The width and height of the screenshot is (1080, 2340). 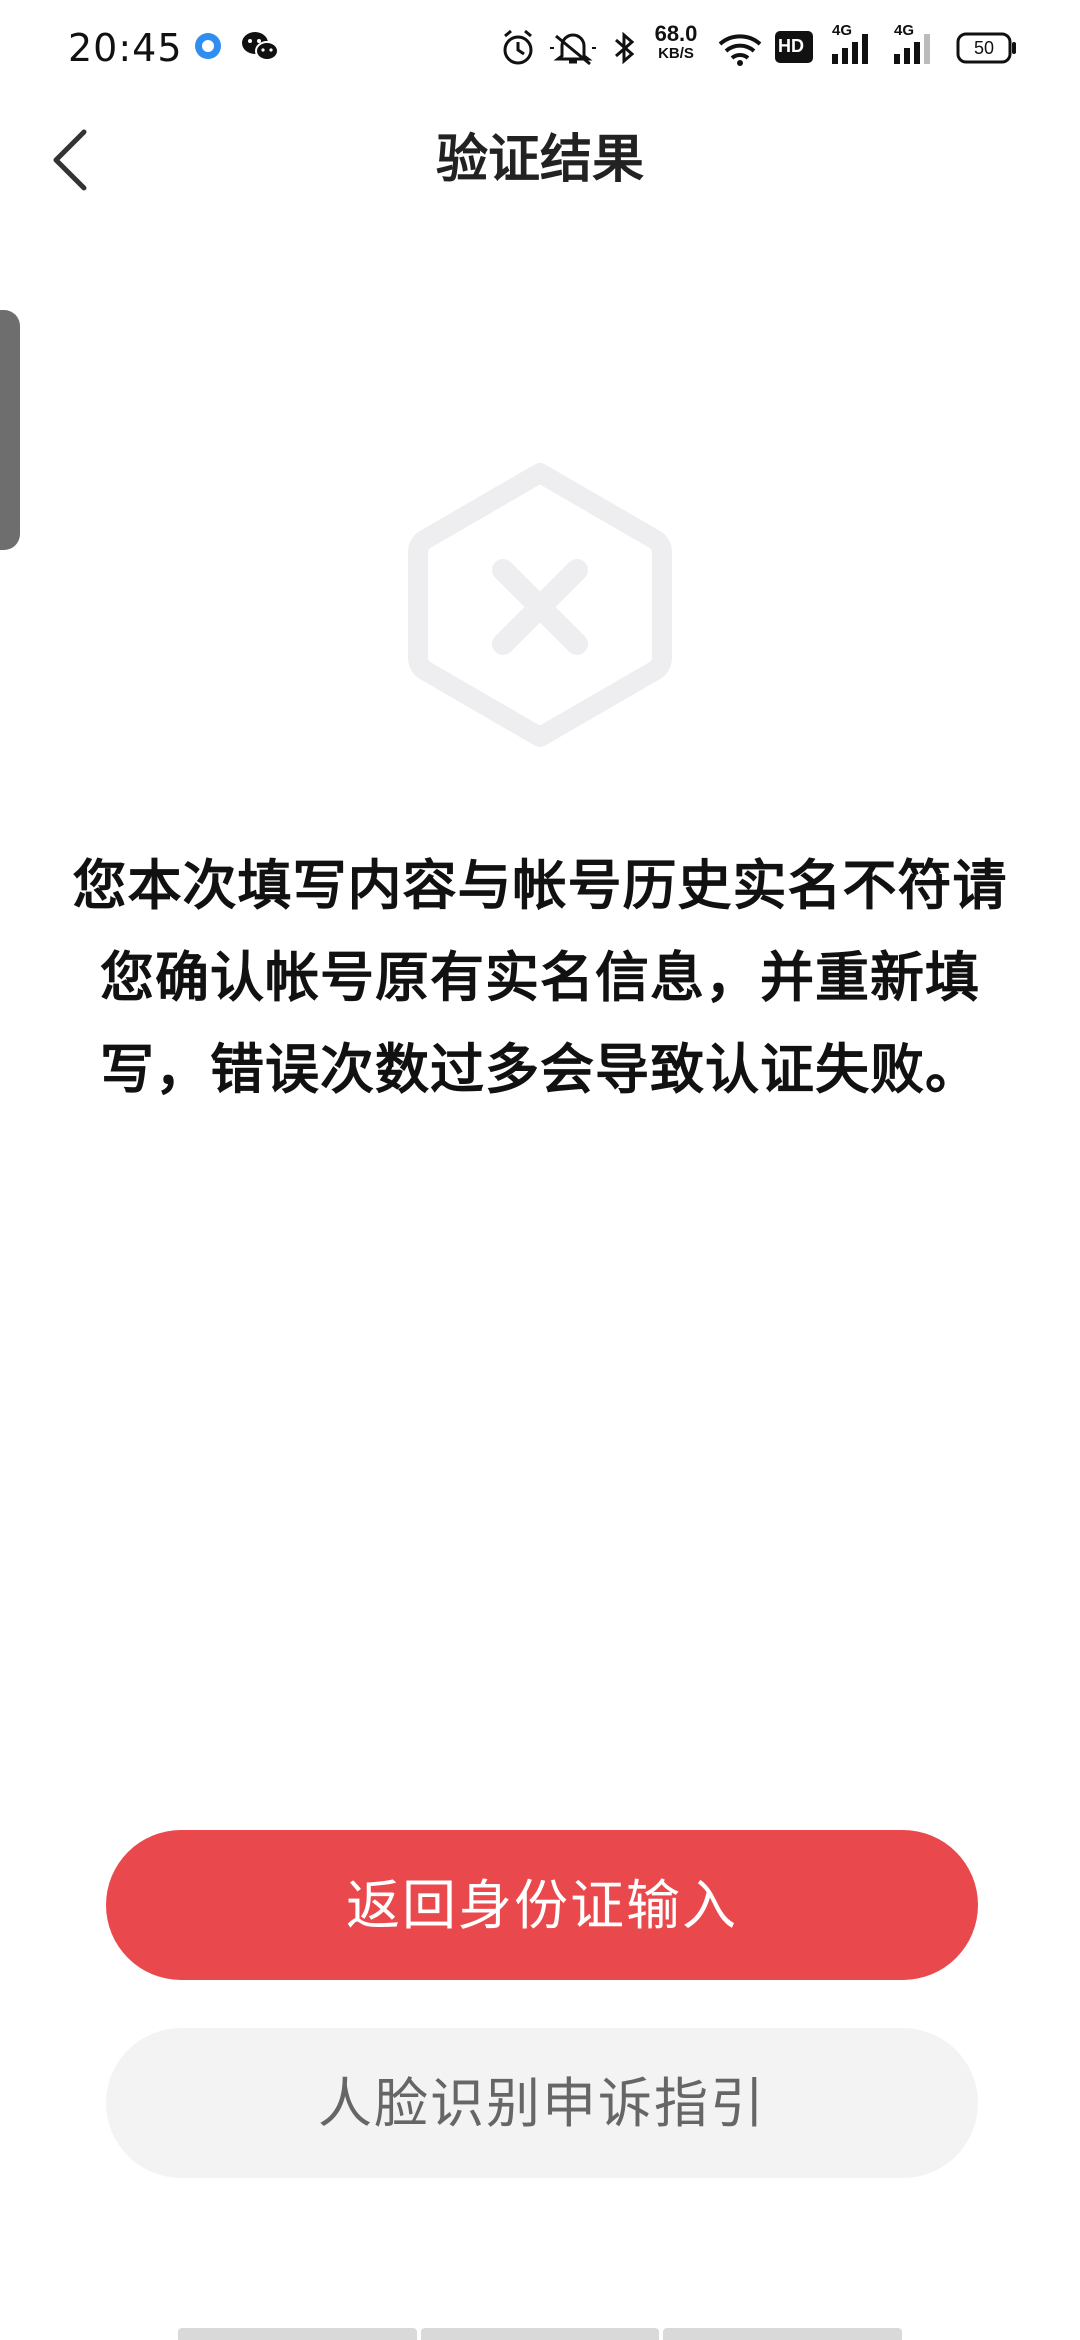 I want to click on return-id-input-button: 返回身份证输入, so click(x=542, y=1905).